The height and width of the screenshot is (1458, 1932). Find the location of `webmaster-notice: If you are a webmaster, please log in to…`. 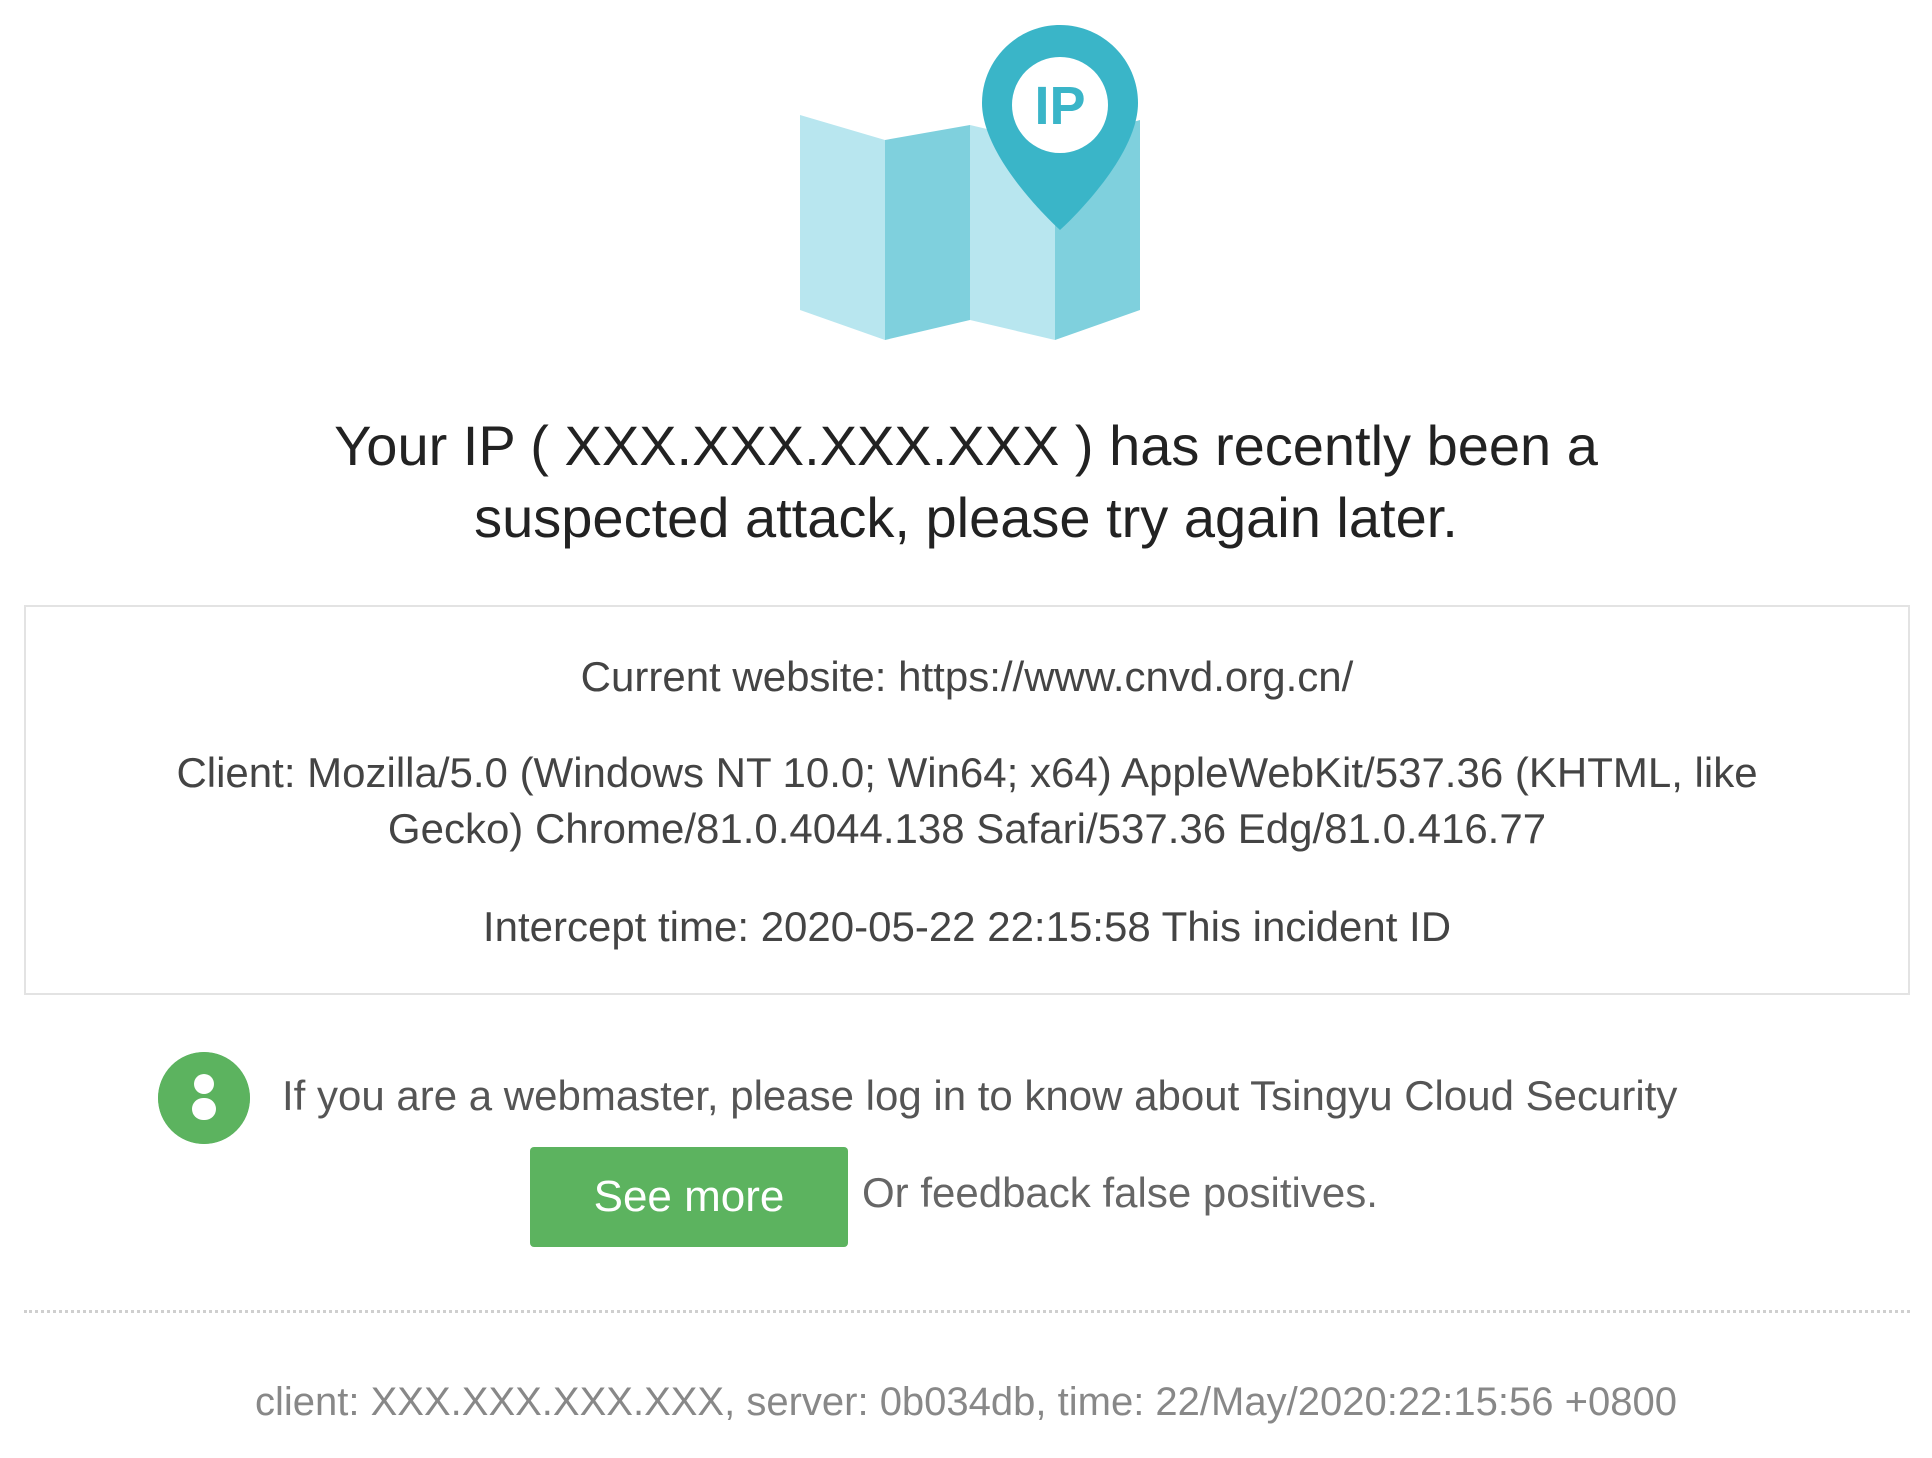

webmaster-notice: If you are a webmaster, please log in to… is located at coordinates (966, 1102).